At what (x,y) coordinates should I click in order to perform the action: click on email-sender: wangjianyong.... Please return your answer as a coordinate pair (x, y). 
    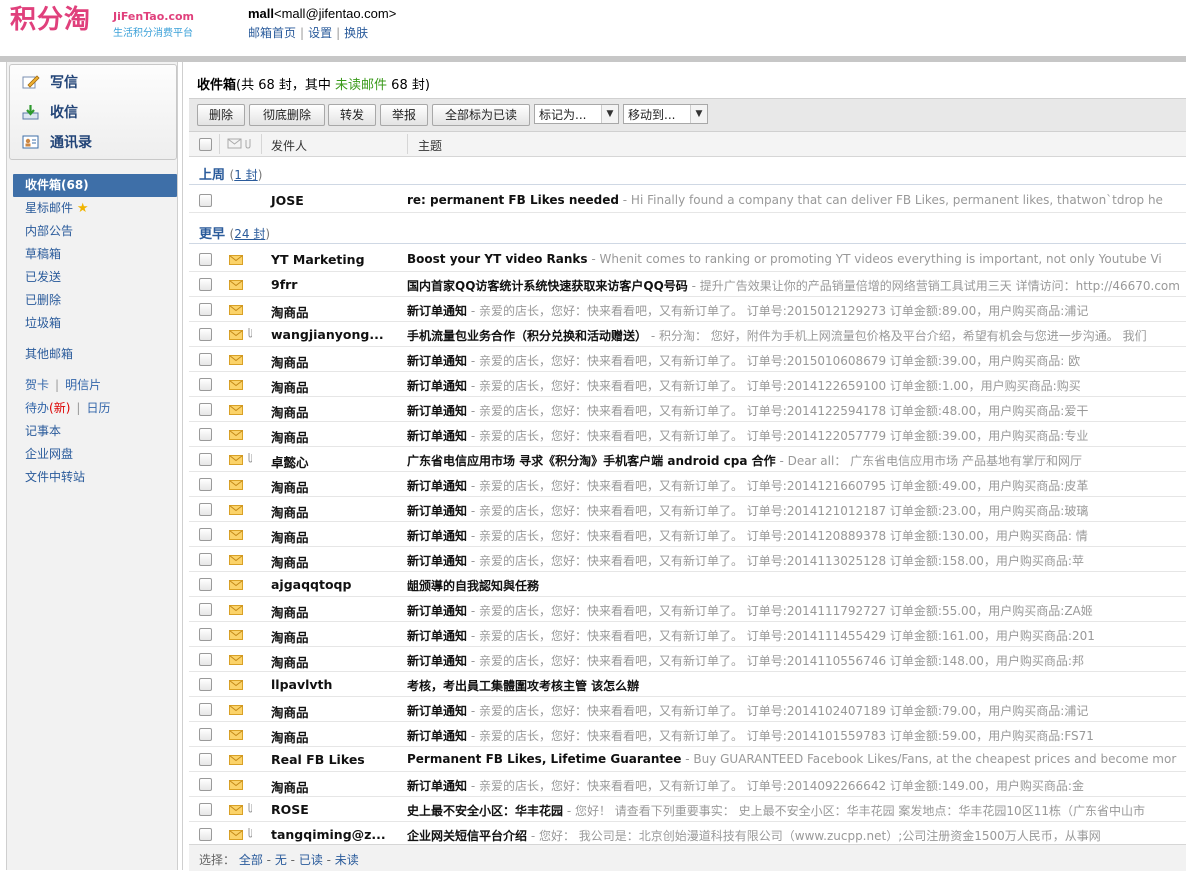
    Looking at the image, I should click on (327, 334).